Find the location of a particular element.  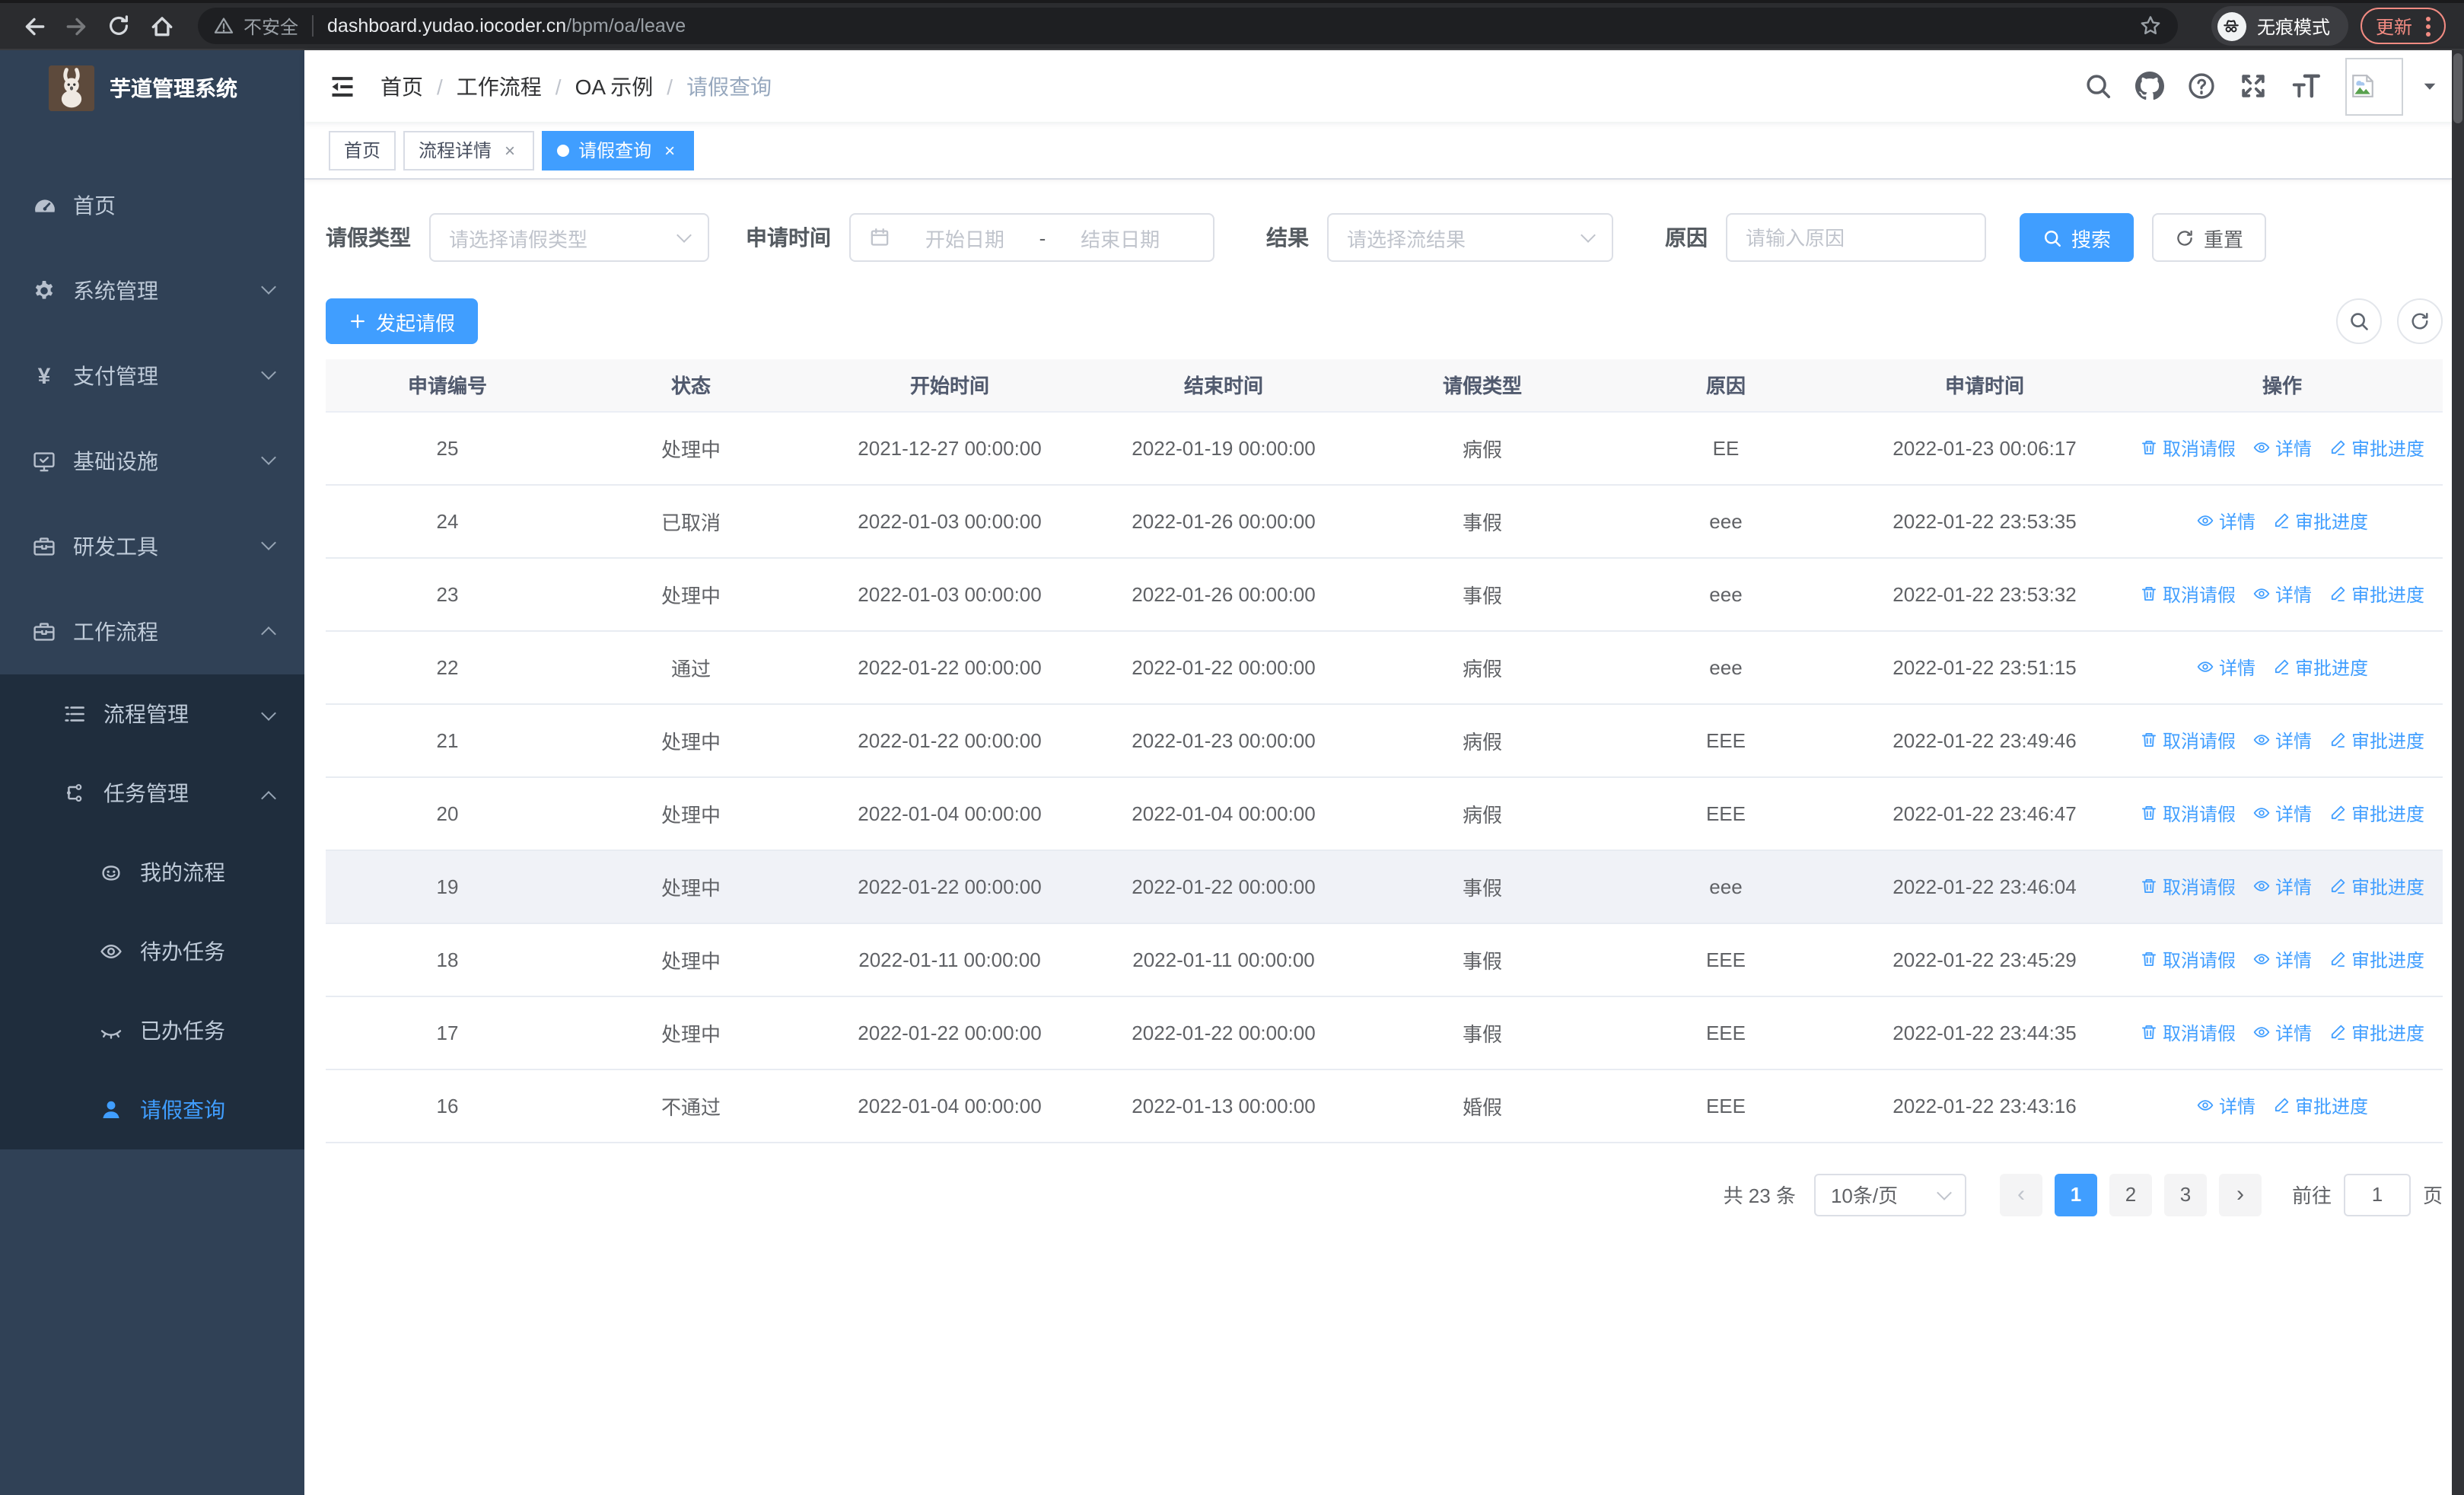

page-size-select: 10条/页 is located at coordinates (1889, 1195).